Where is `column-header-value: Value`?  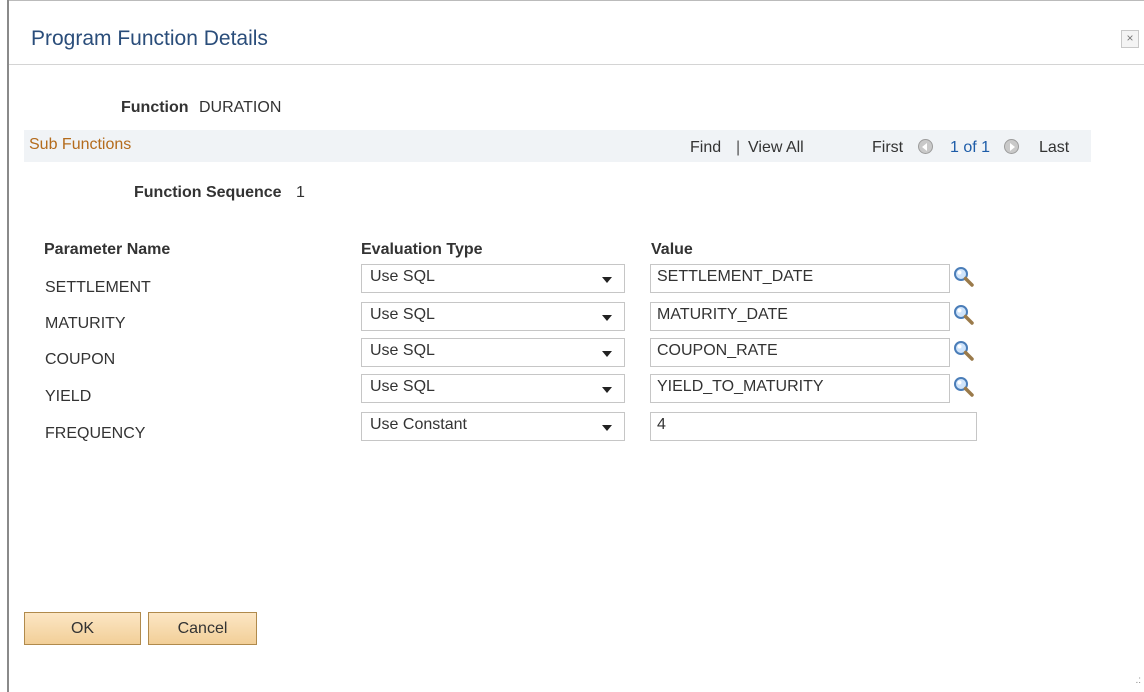
column-header-value: Value is located at coordinates (672, 249).